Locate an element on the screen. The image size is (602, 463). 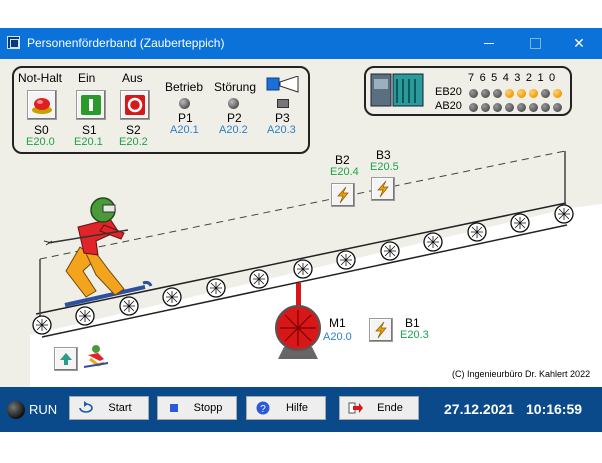
run-label: RUN is located at coordinates (43, 409).